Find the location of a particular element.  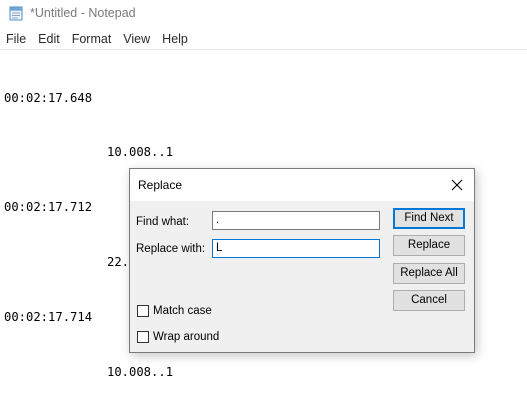

match-case-label: Match case is located at coordinates (182, 311).